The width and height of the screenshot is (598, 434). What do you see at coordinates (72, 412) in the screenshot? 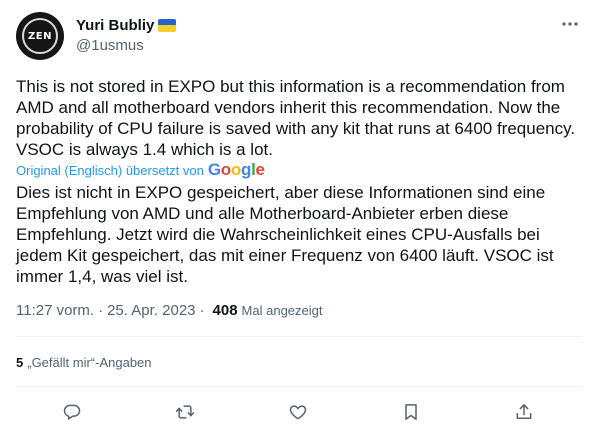
I see `reply-icon` at bounding box center [72, 412].